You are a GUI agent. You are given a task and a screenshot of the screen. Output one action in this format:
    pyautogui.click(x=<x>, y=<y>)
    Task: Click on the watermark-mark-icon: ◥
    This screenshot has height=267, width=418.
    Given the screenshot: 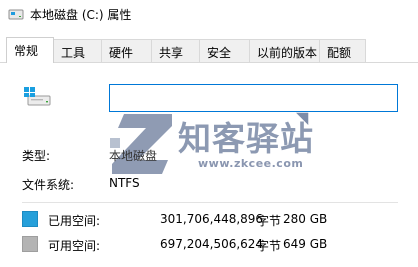 What is the action you would take?
    pyautogui.click(x=302, y=117)
    